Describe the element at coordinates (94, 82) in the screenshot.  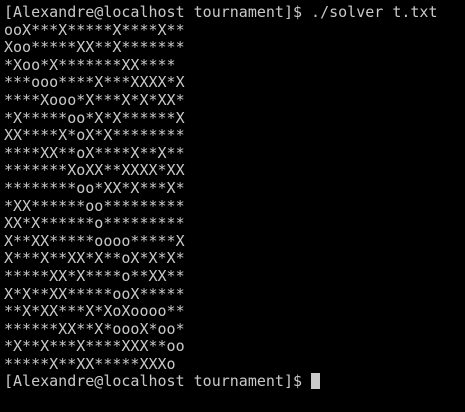
I see `output-line: ***ooo****X***XXXX*X` at that location.